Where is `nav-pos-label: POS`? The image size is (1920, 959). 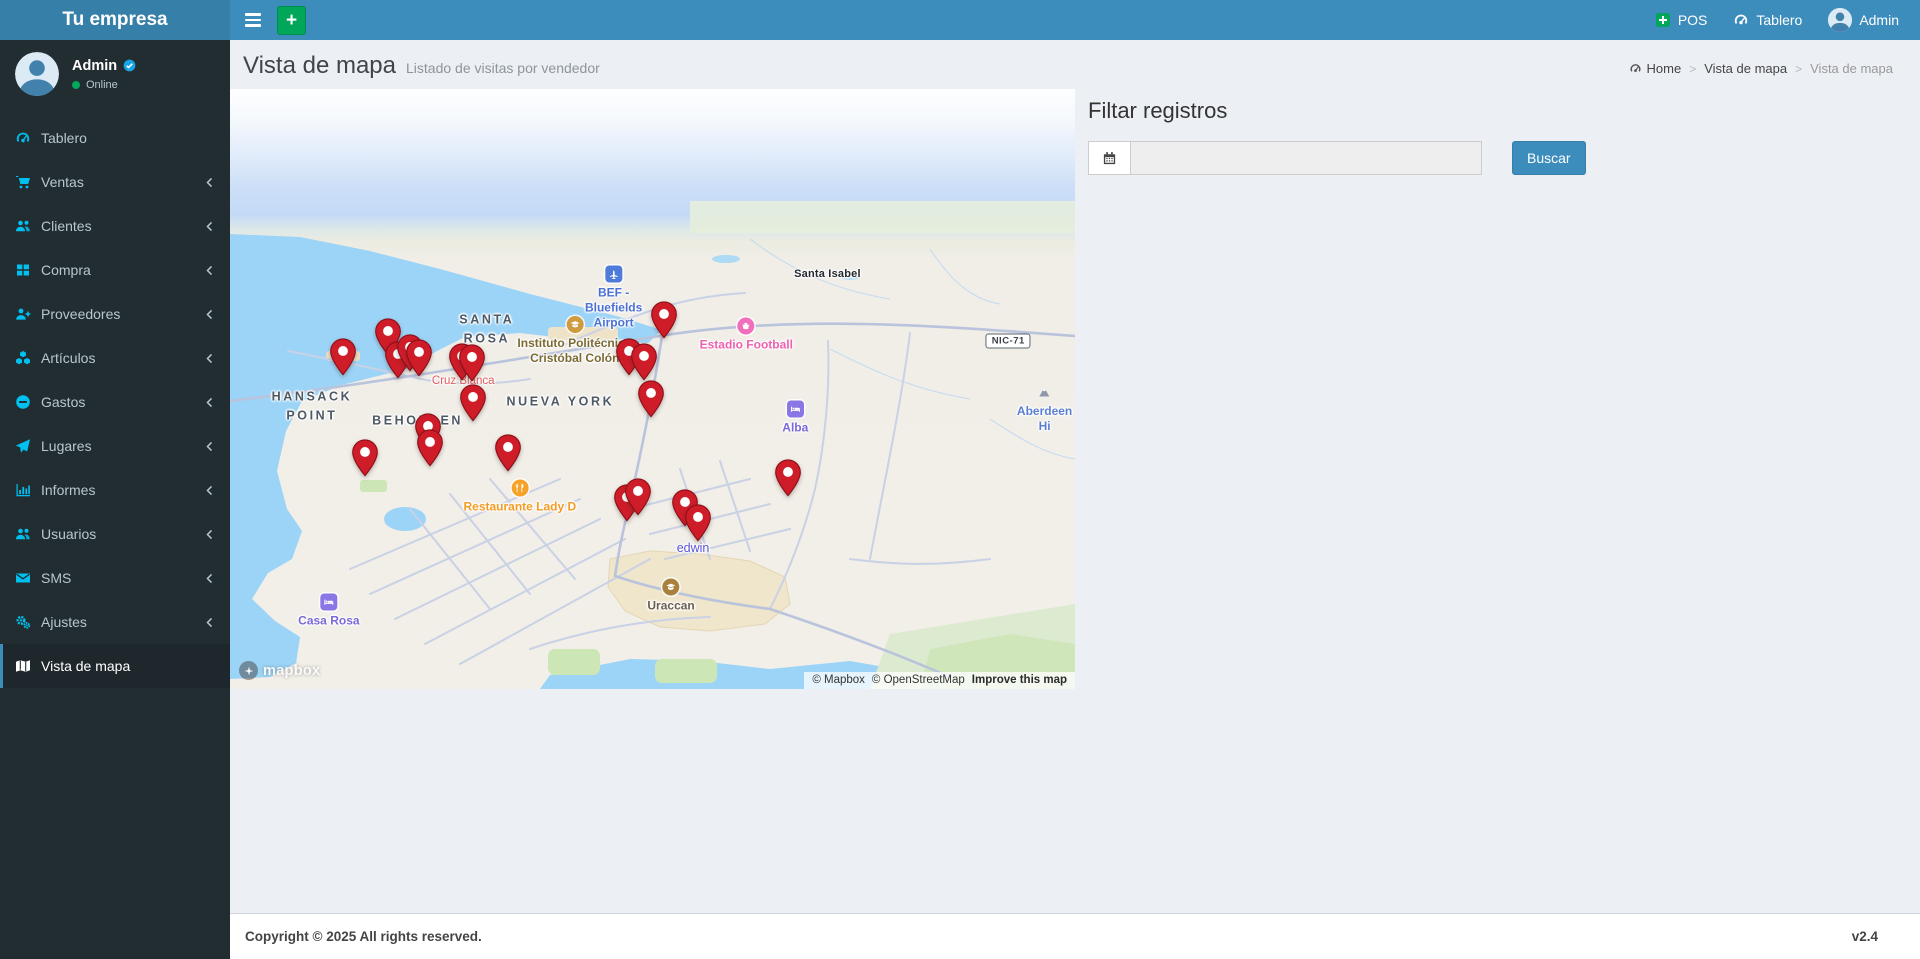 nav-pos-label: POS is located at coordinates (1692, 20).